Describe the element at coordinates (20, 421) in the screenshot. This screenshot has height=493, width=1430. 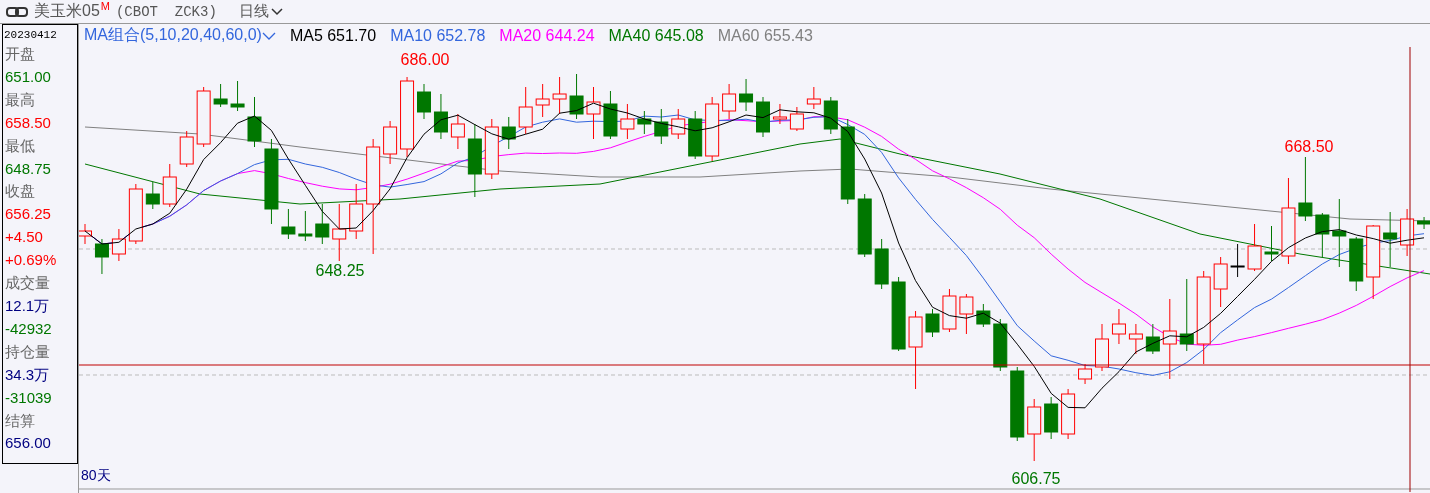
I see `field-label: 结算` at that location.